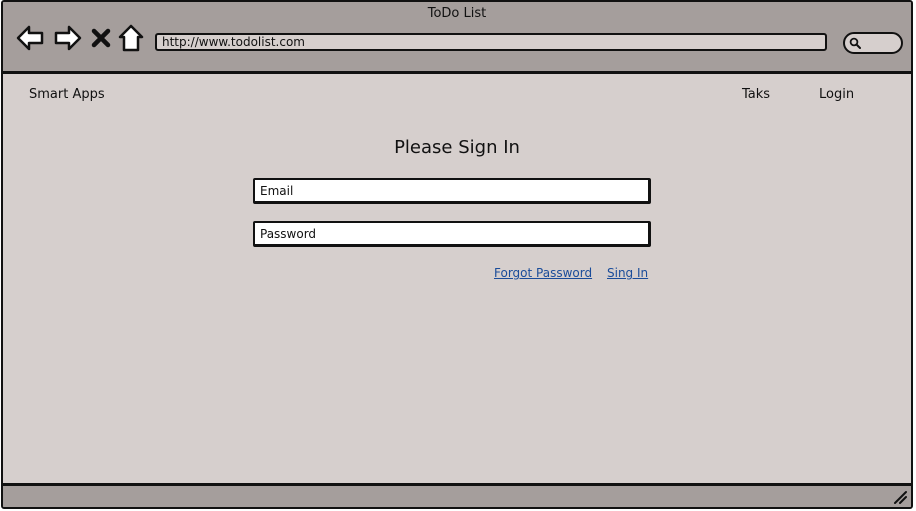  What do you see at coordinates (67, 94) in the screenshot?
I see `brand-name: Smart Apps` at bounding box center [67, 94].